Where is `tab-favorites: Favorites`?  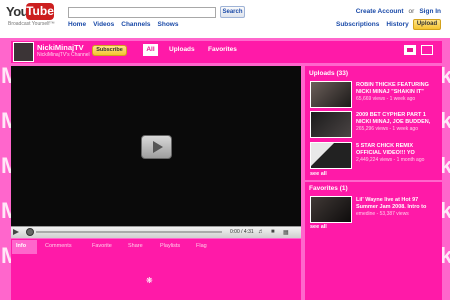
tab-favorites: Favorites is located at coordinates (222, 49).